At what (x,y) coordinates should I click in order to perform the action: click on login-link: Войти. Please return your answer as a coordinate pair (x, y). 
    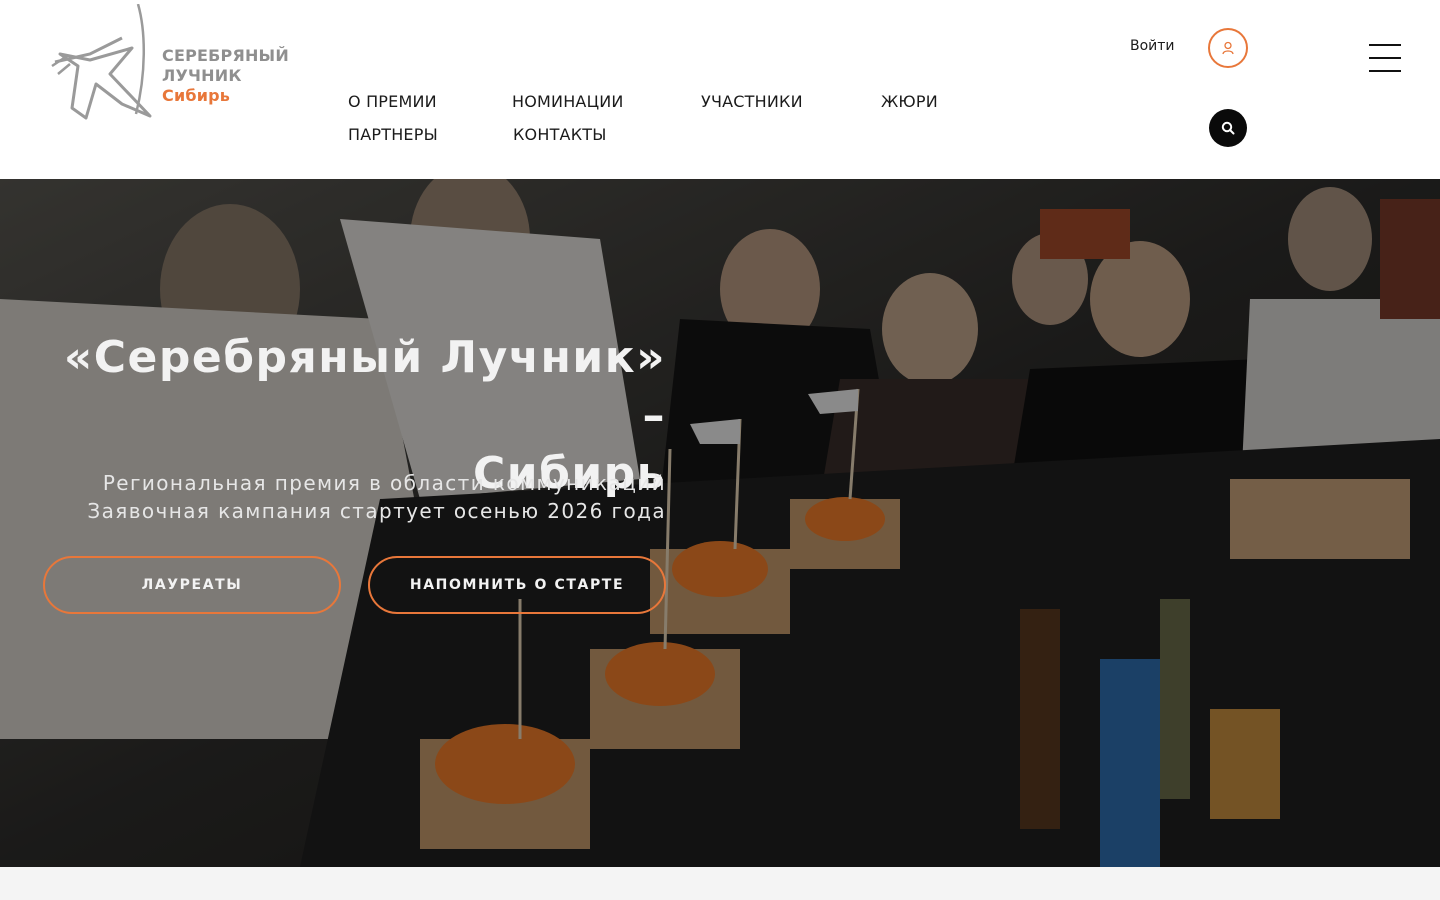
    Looking at the image, I should click on (1152, 46).